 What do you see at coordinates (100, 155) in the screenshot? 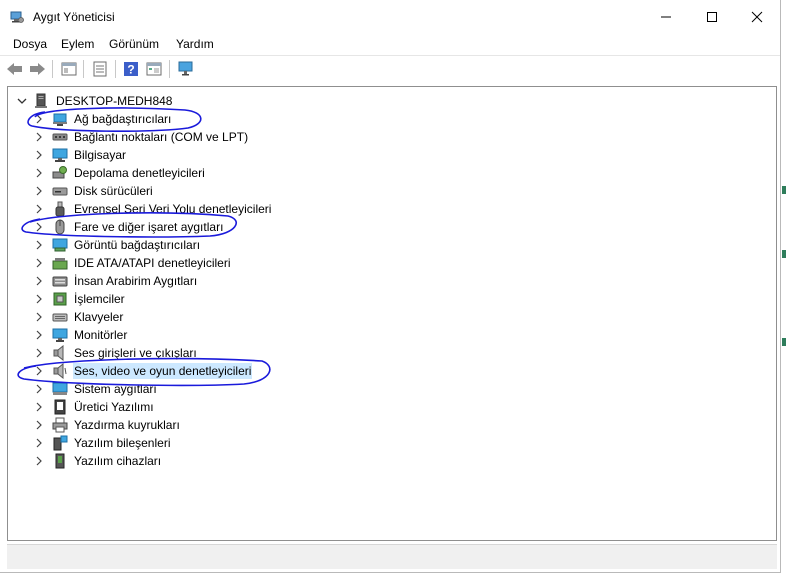
I see `tree-category-label: Bilgisayar` at bounding box center [100, 155].